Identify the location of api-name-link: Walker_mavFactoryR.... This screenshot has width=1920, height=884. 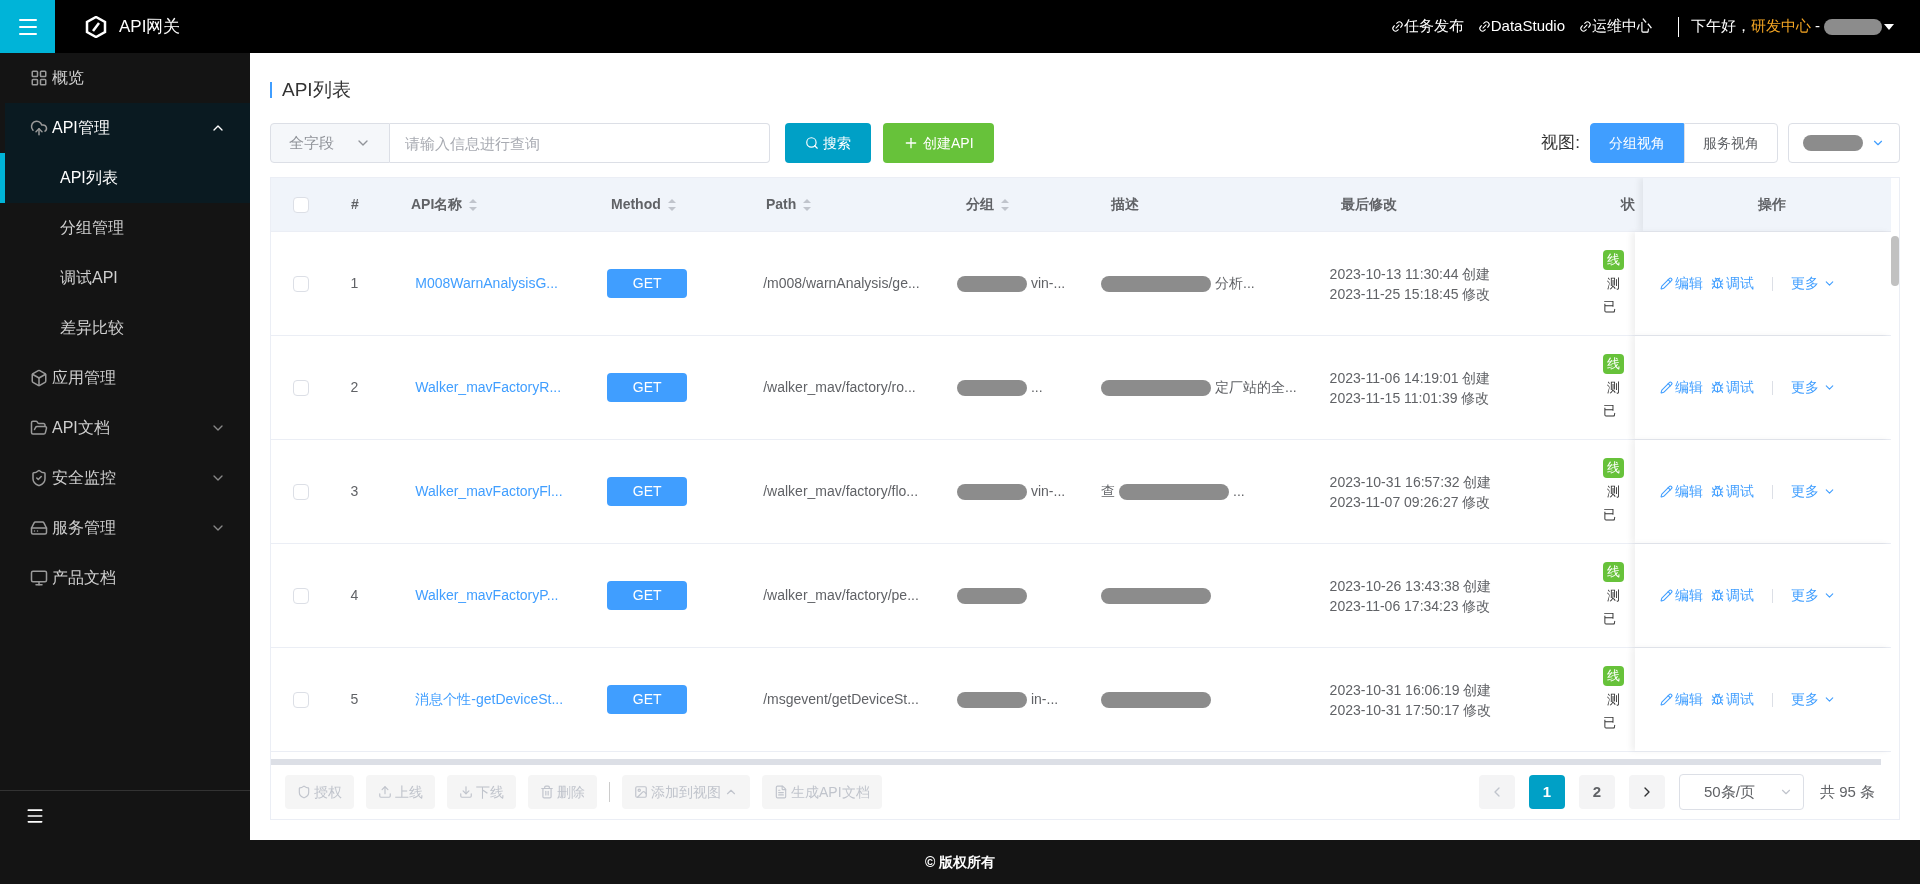
(488, 387).